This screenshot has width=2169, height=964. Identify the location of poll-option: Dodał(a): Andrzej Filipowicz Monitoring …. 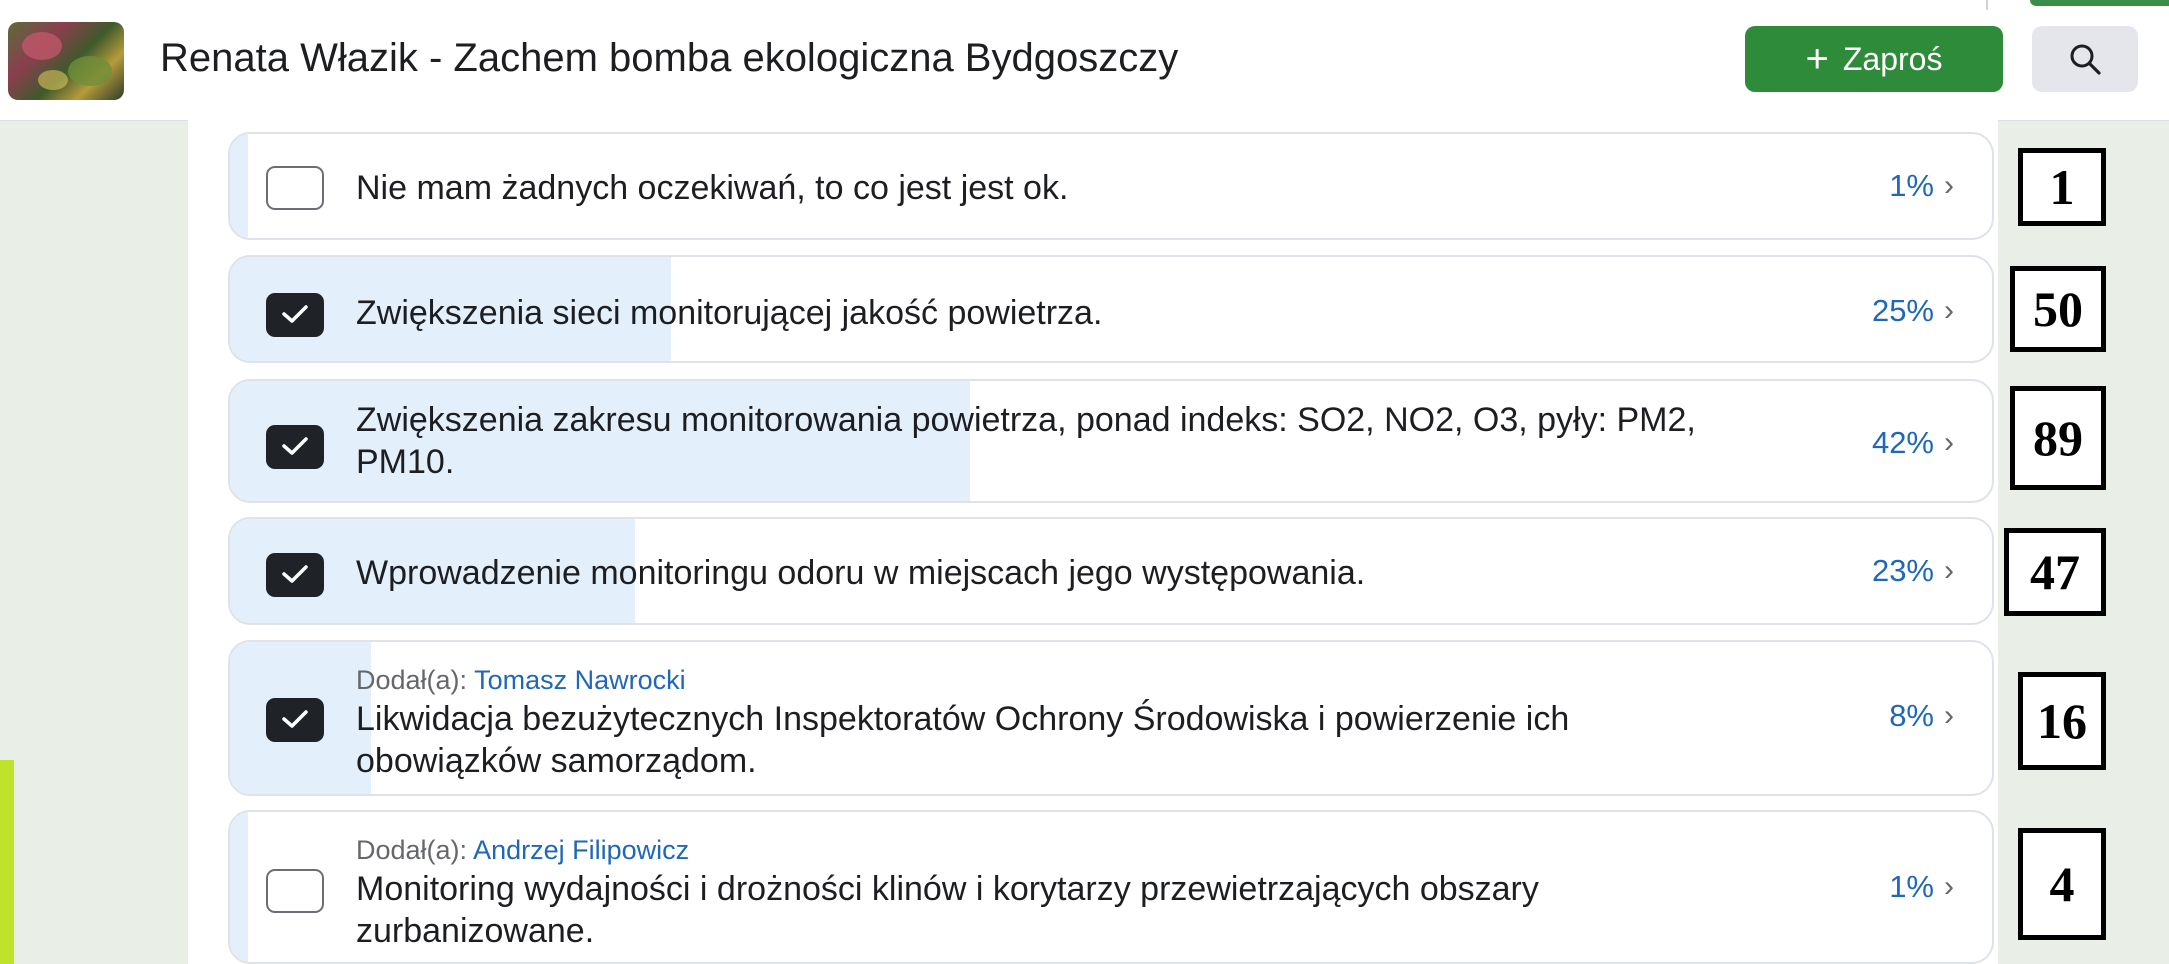
(1111, 887).